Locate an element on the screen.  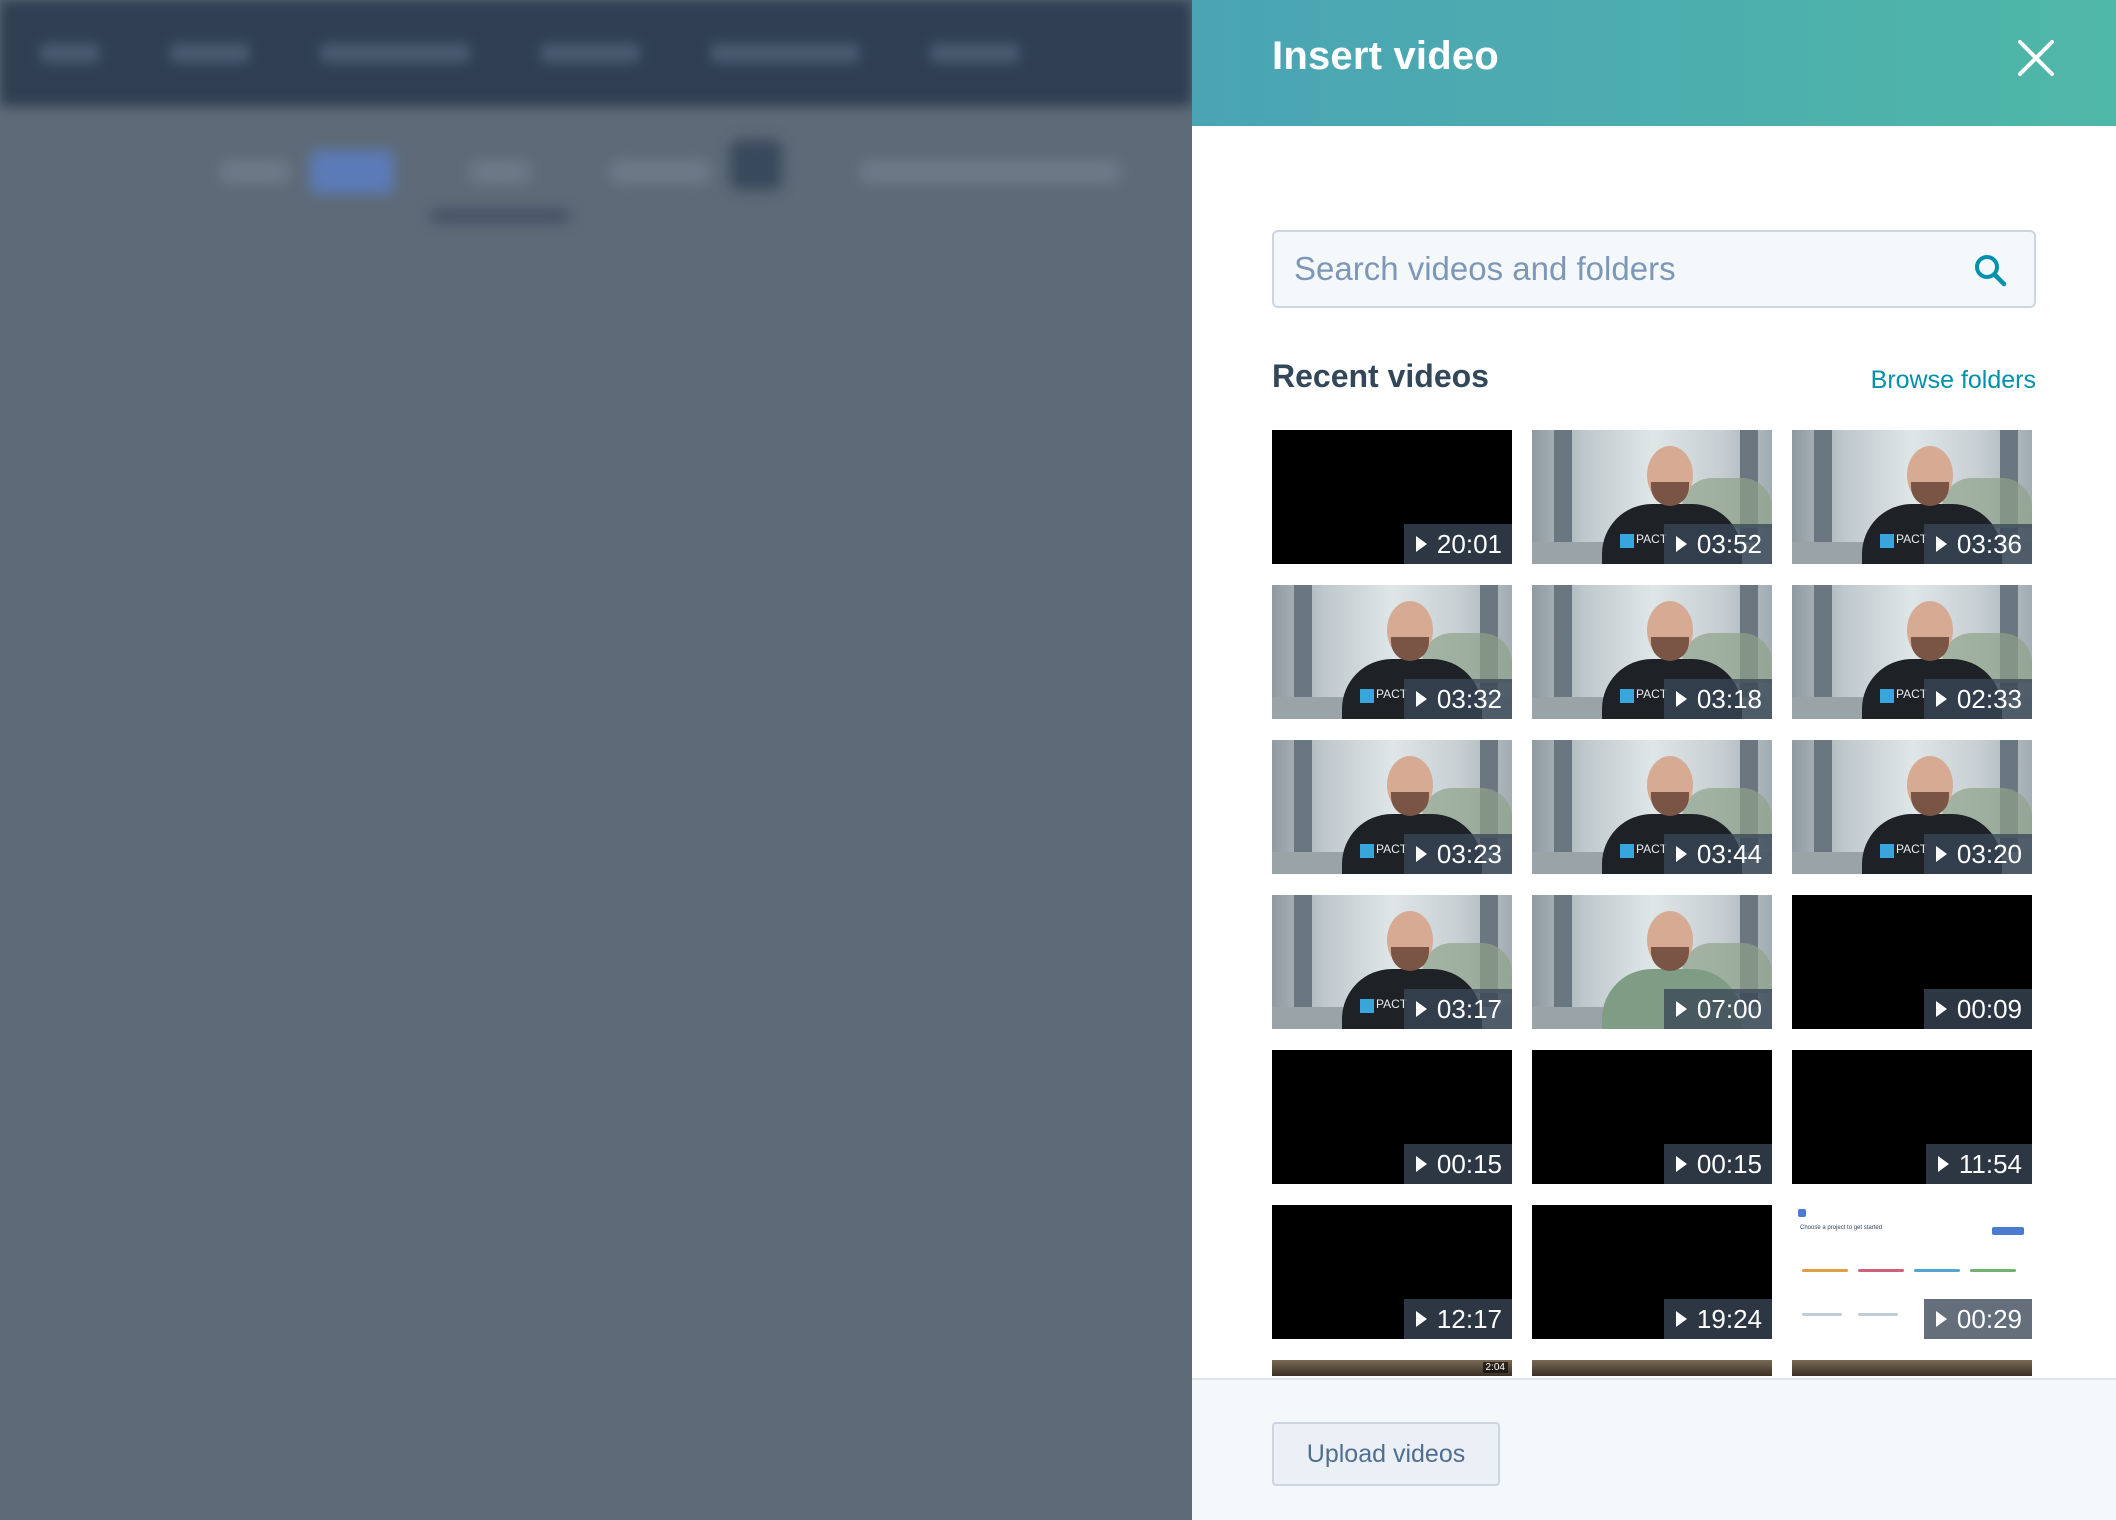
duration-badge: 00:15 is located at coordinates (1717, 1164).